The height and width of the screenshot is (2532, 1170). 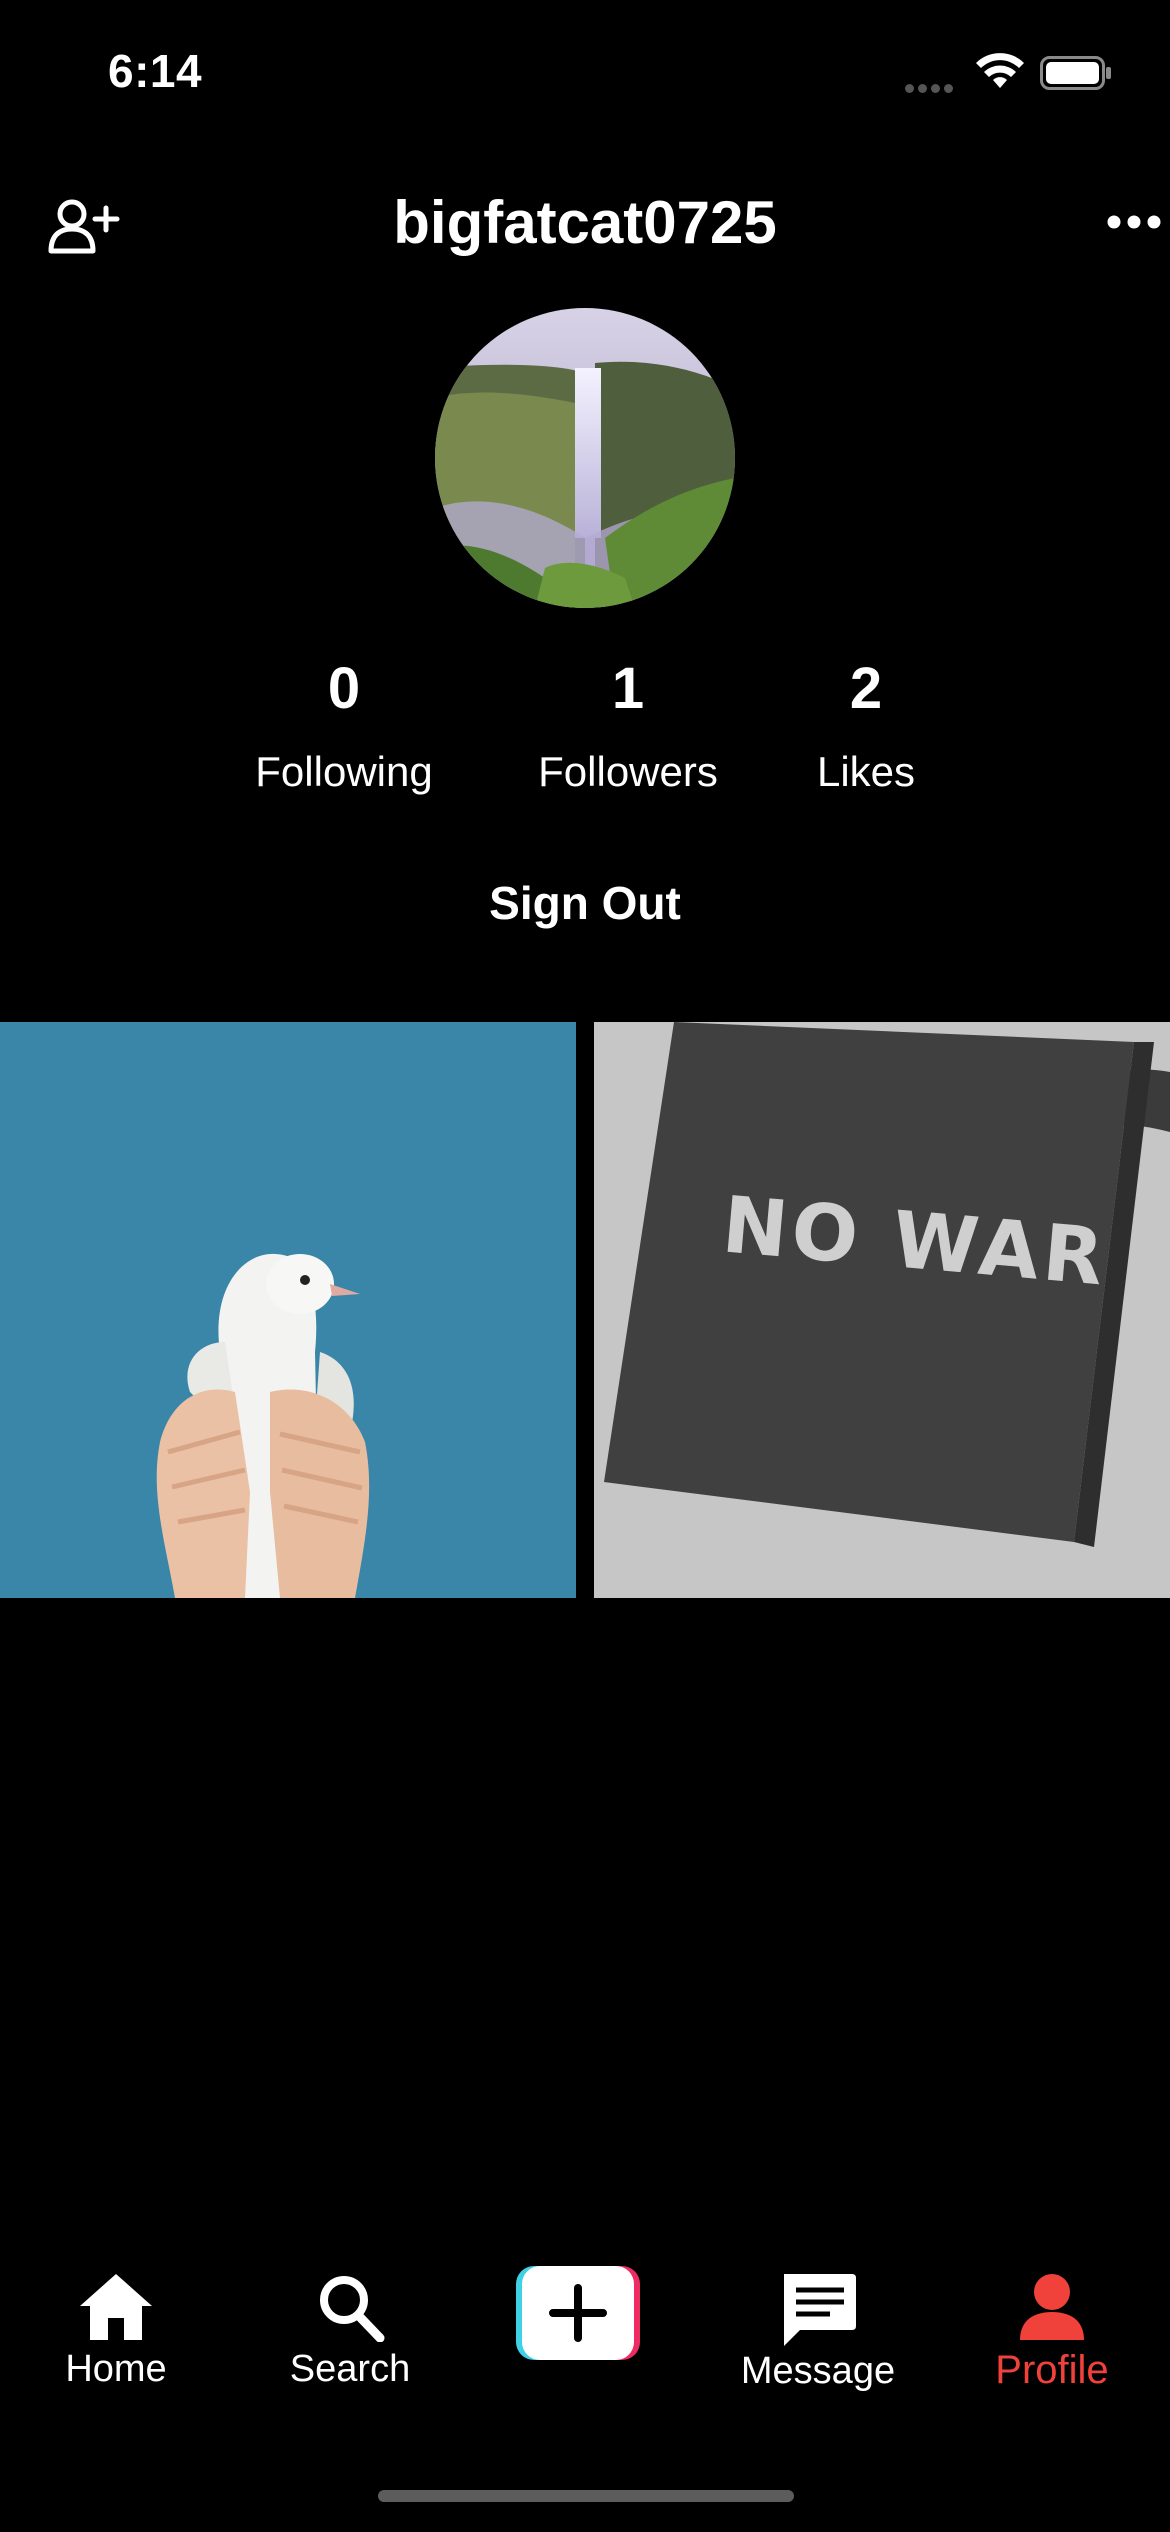 What do you see at coordinates (818, 2371) in the screenshot?
I see `tab-message-label: Message` at bounding box center [818, 2371].